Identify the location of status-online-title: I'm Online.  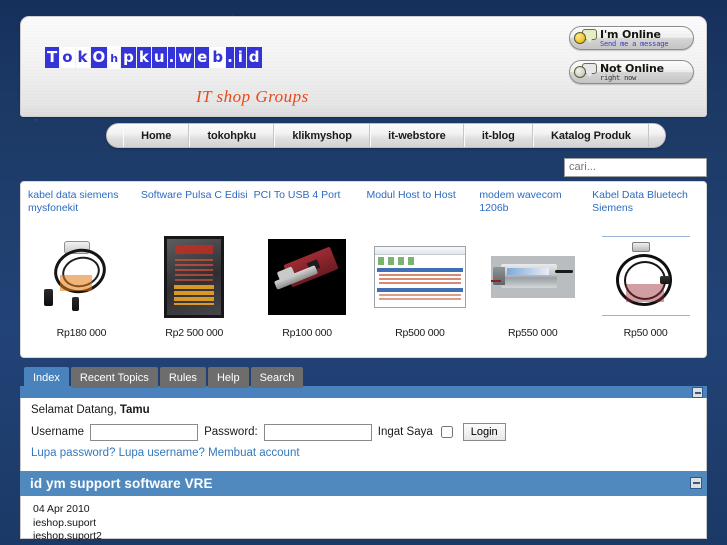
(630, 34).